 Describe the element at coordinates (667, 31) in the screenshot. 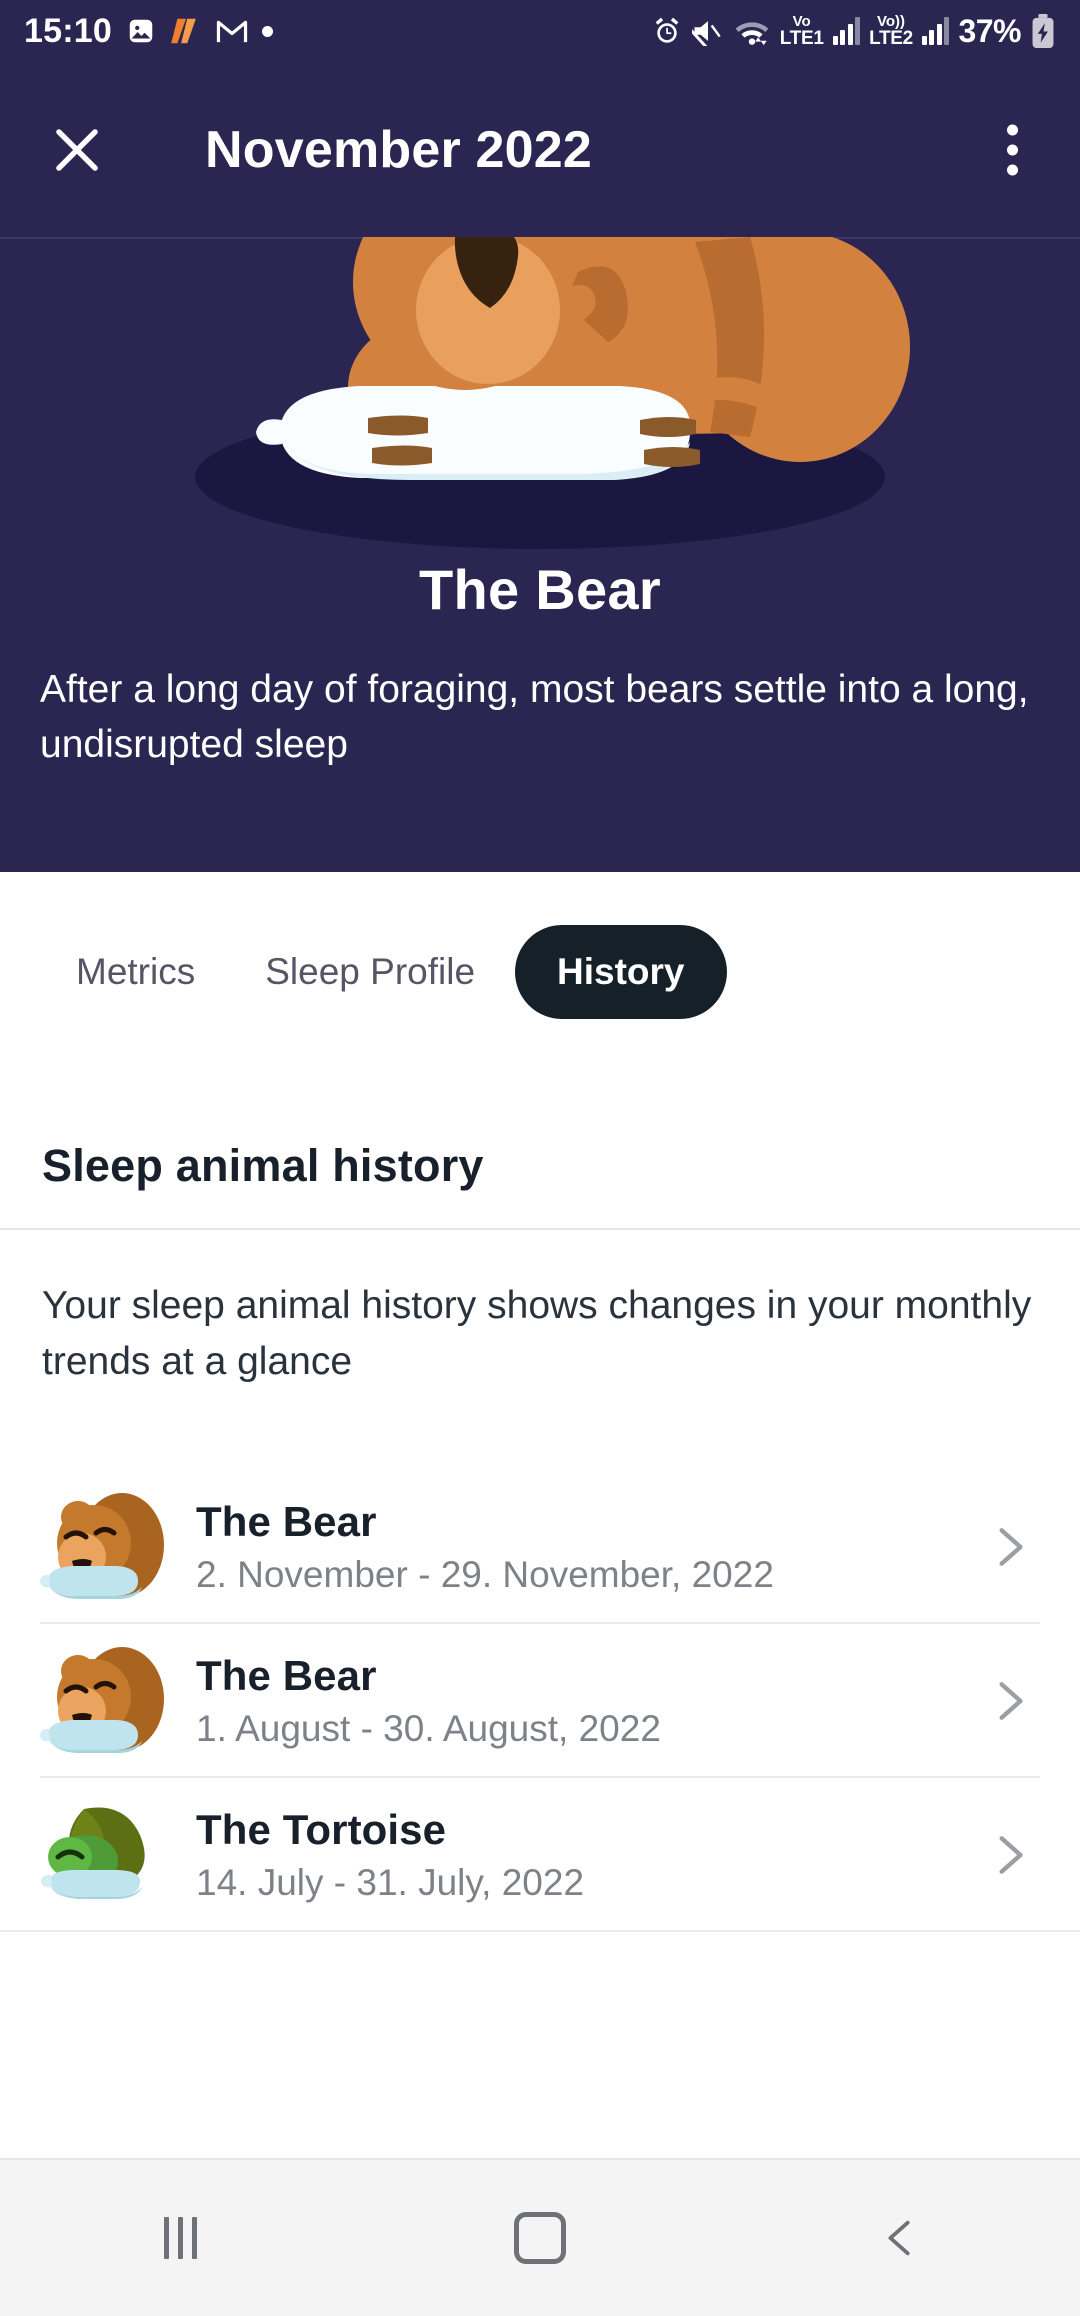

I see `alarm-icon` at that location.